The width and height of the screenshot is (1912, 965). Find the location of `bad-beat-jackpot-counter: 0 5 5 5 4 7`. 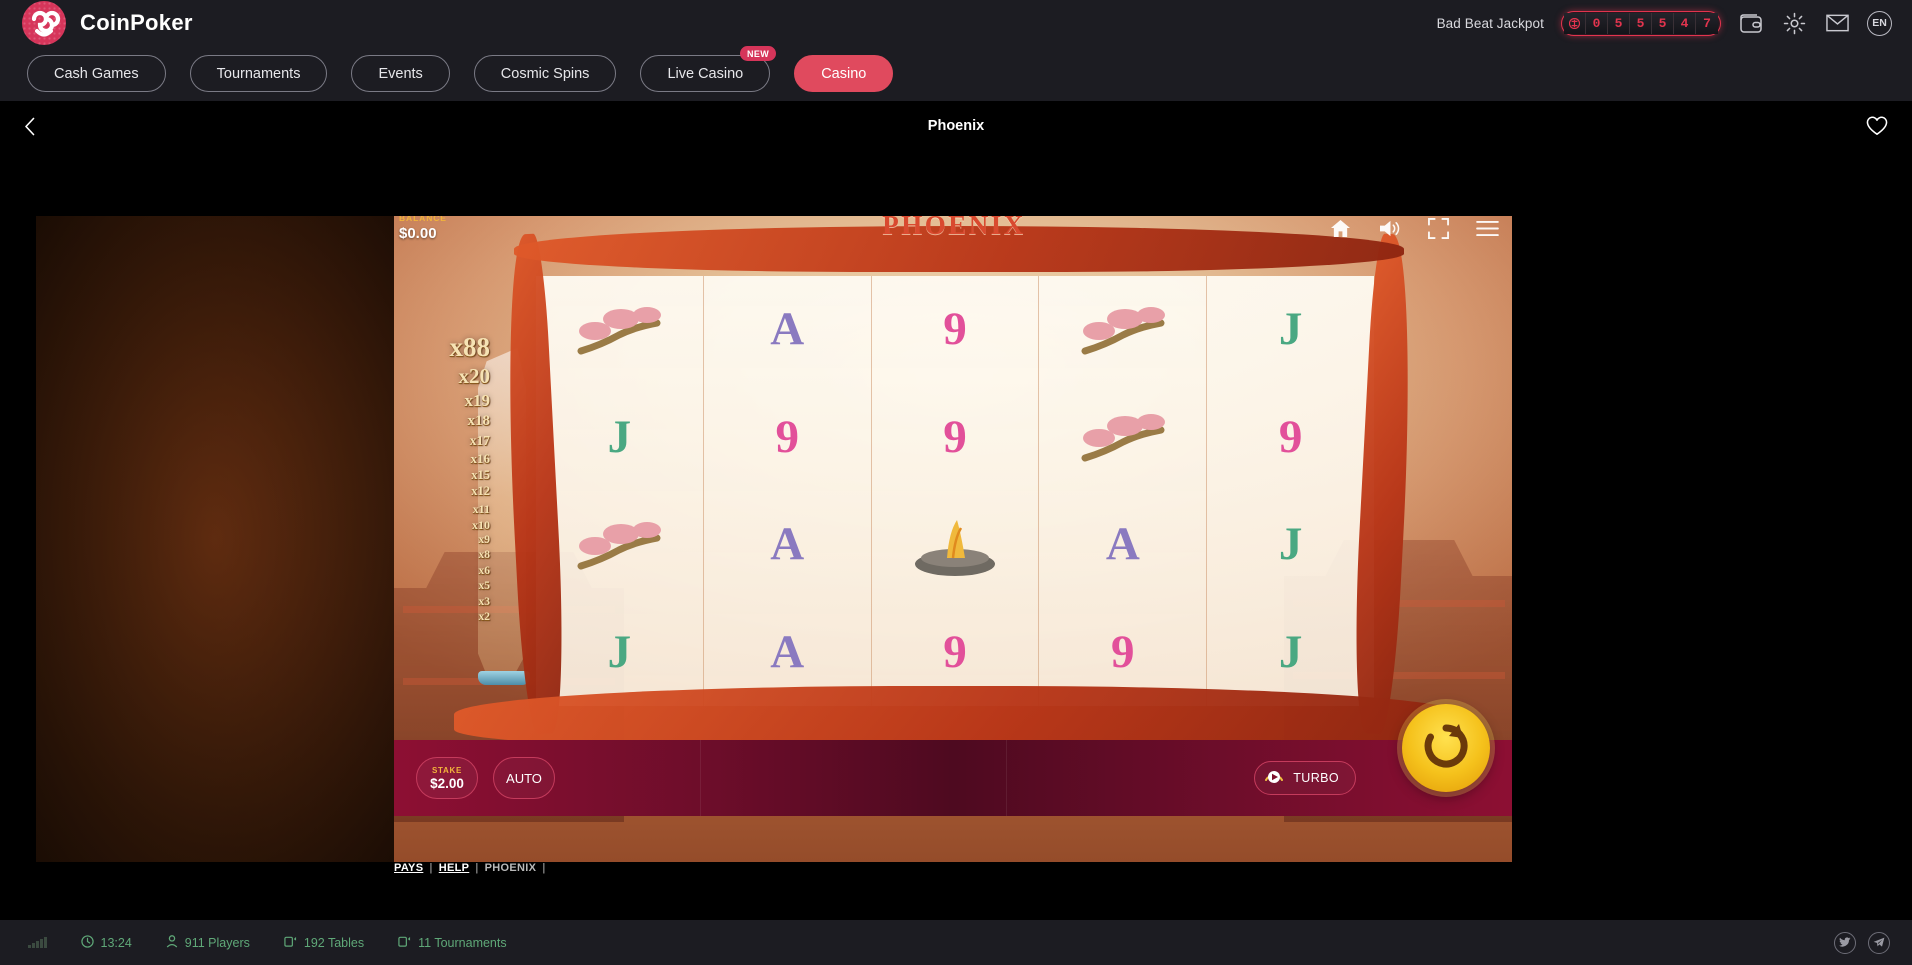

bad-beat-jackpot-counter: 0 5 5 5 4 7 is located at coordinates (1641, 23).